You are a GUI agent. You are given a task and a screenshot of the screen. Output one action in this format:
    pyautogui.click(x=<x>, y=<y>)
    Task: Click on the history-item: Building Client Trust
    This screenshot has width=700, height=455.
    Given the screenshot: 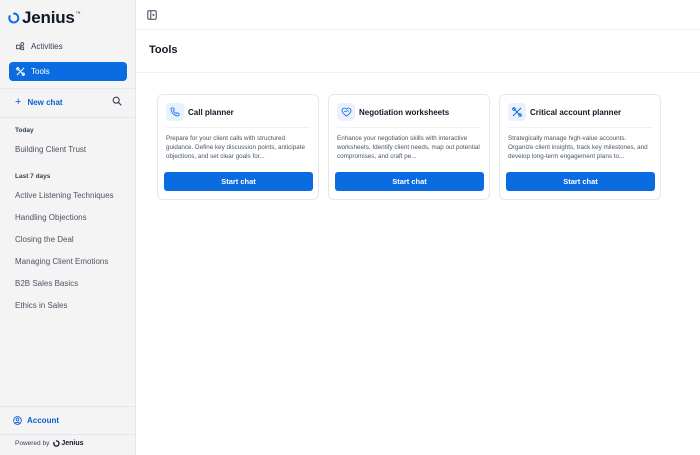 What is the action you would take?
    pyautogui.click(x=50, y=149)
    